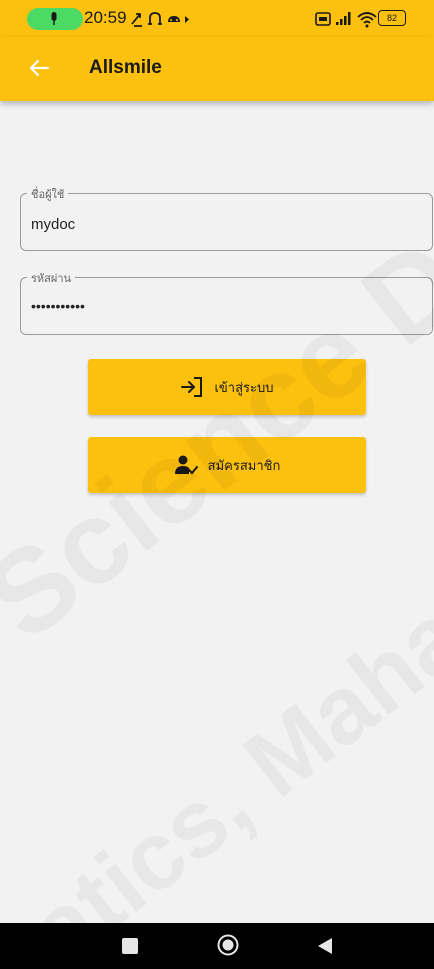  What do you see at coordinates (58, 306) in the screenshot?
I see `password-input: •••••••••••` at bounding box center [58, 306].